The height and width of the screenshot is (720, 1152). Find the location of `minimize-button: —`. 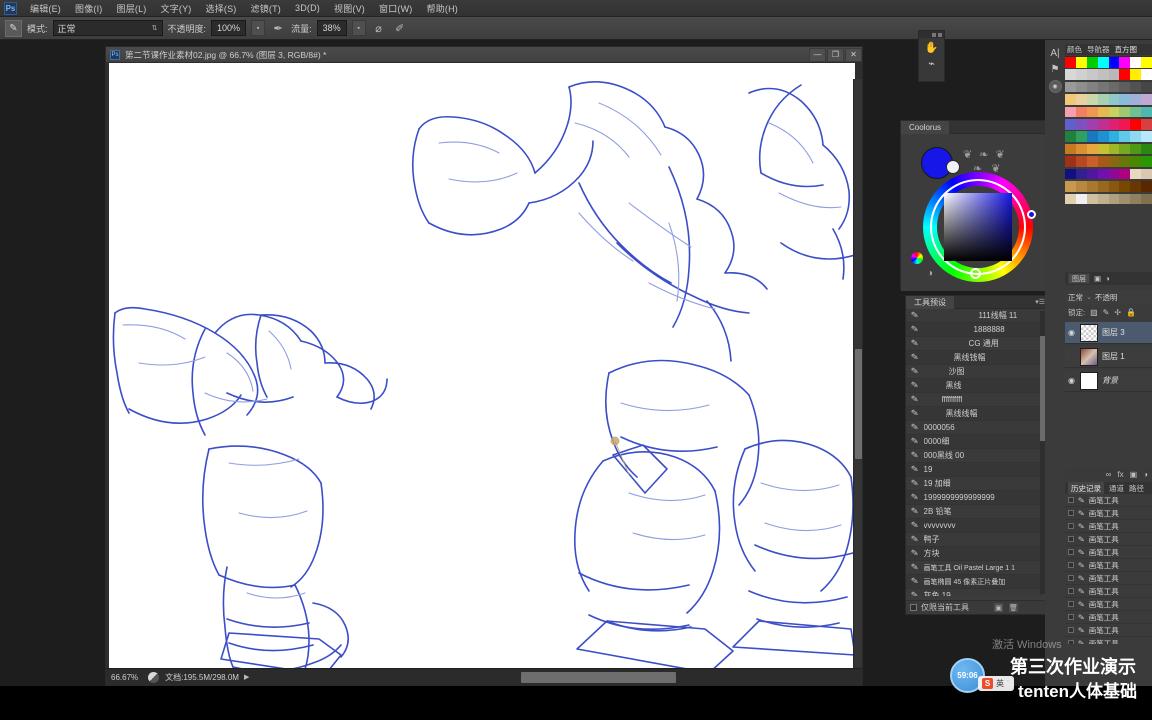

minimize-button: — is located at coordinates (817, 54).